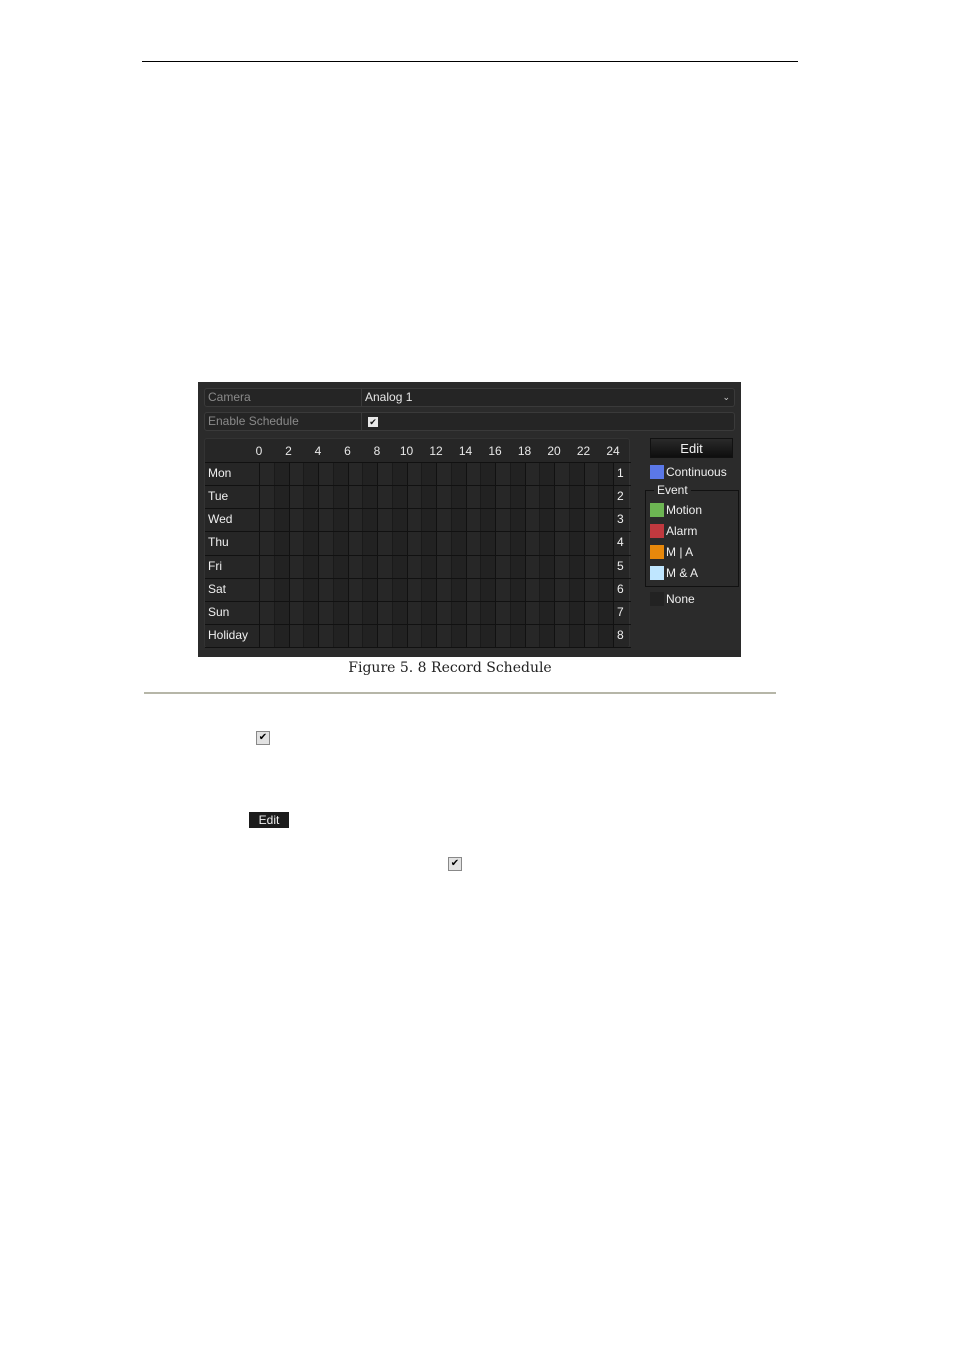 The image size is (954, 1350). Describe the element at coordinates (726, 397) in the screenshot. I see `chevron-down-icon: ⌄` at that location.